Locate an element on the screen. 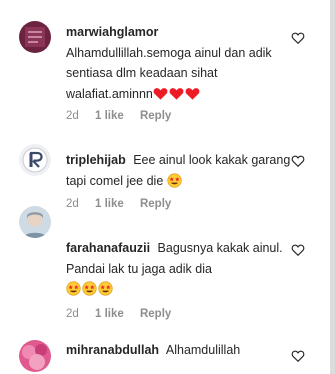 The height and width of the screenshot is (374, 335). comment-username: farahanafauzii is located at coordinates (108, 248).